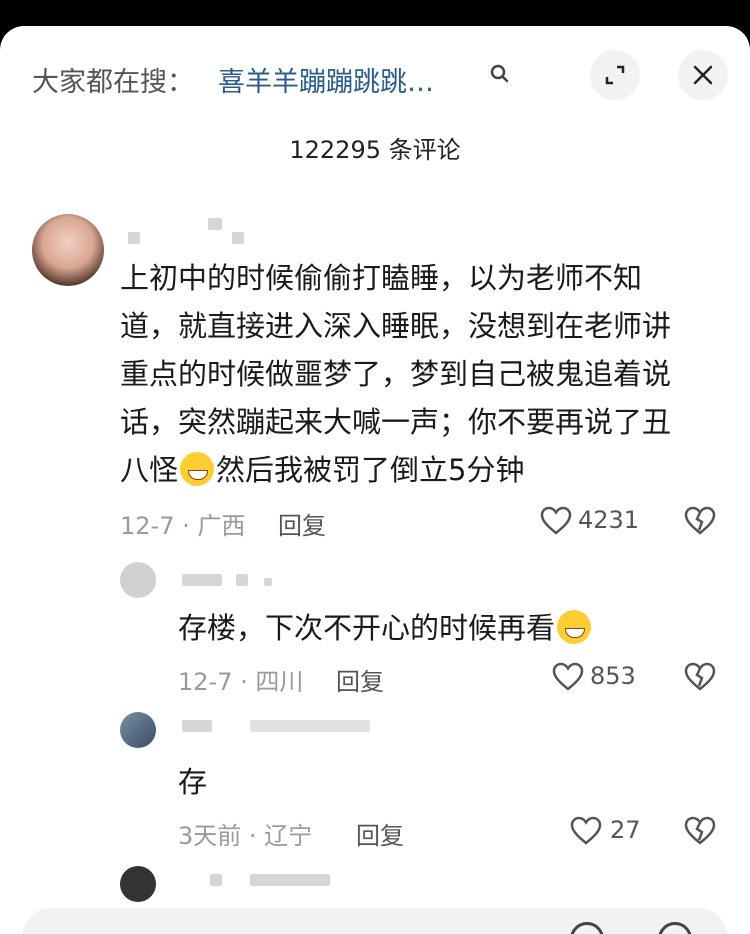 The height and width of the screenshot is (934, 750). What do you see at coordinates (375, 150) in the screenshot?
I see `comment-count: 122295 条评论` at bounding box center [375, 150].